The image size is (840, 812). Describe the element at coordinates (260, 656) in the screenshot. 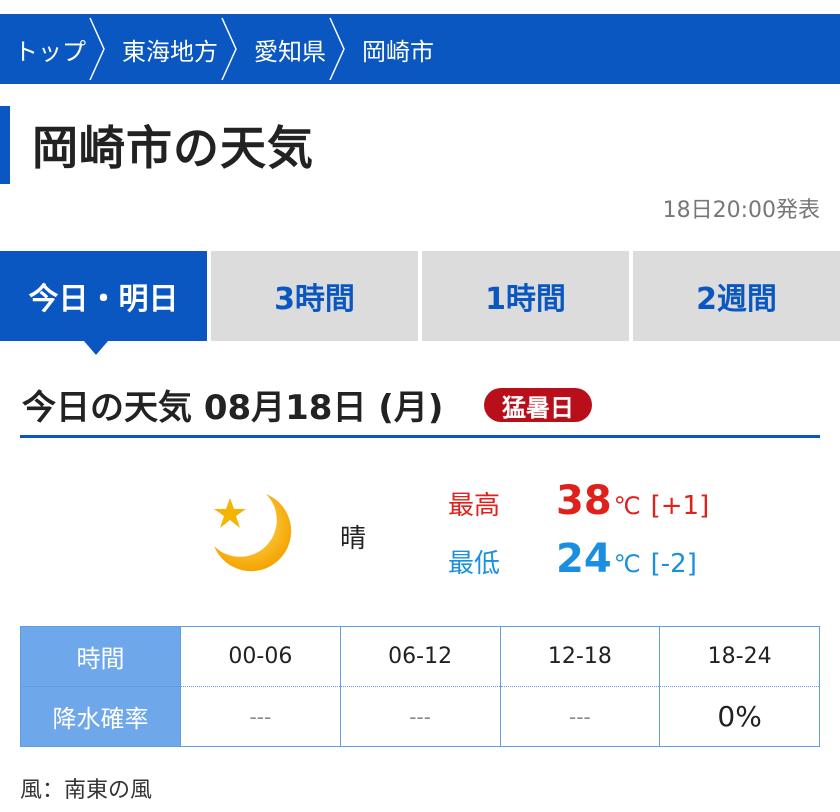

I see `table-cell: 00-06` at that location.